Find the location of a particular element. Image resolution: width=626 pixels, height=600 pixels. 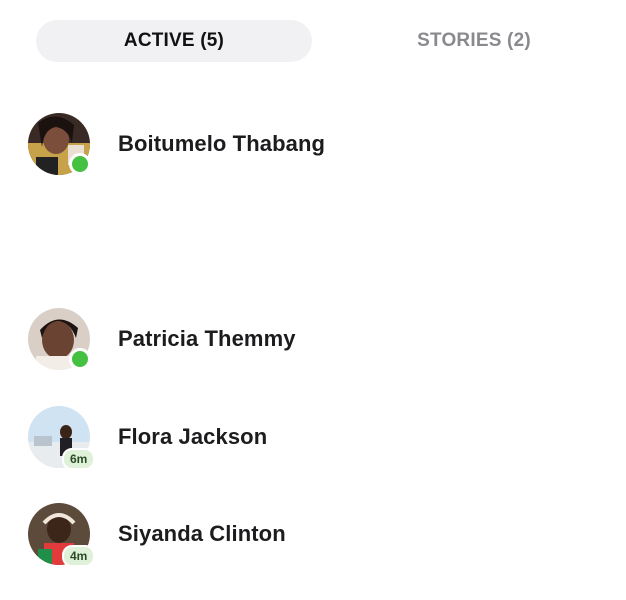

contact-row: 4m Siyanda Clinton is located at coordinates (318, 534).